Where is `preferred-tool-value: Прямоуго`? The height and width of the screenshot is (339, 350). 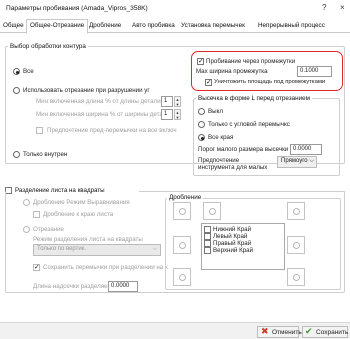 preferred-tool-value: Прямоуго is located at coordinates (294, 161).